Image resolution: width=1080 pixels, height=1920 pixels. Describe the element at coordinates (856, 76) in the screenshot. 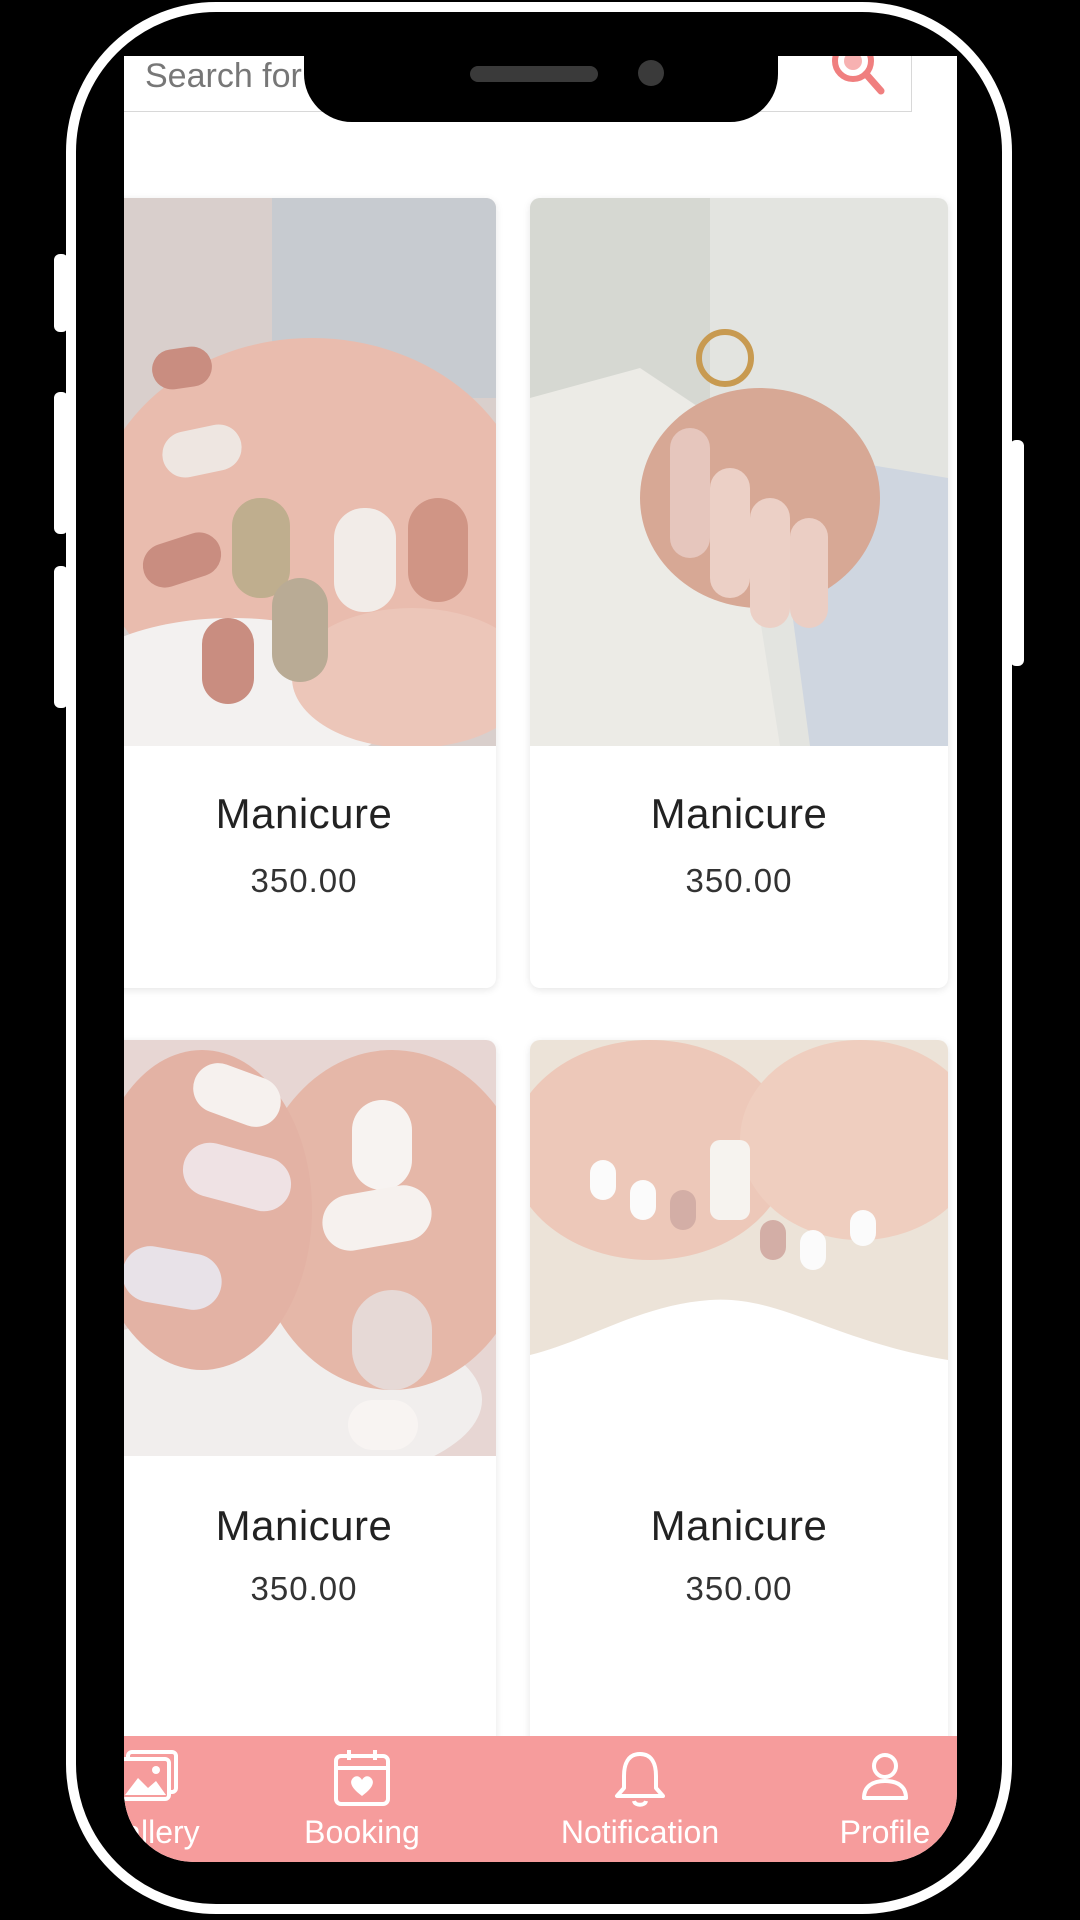

I see `search-icon` at that location.